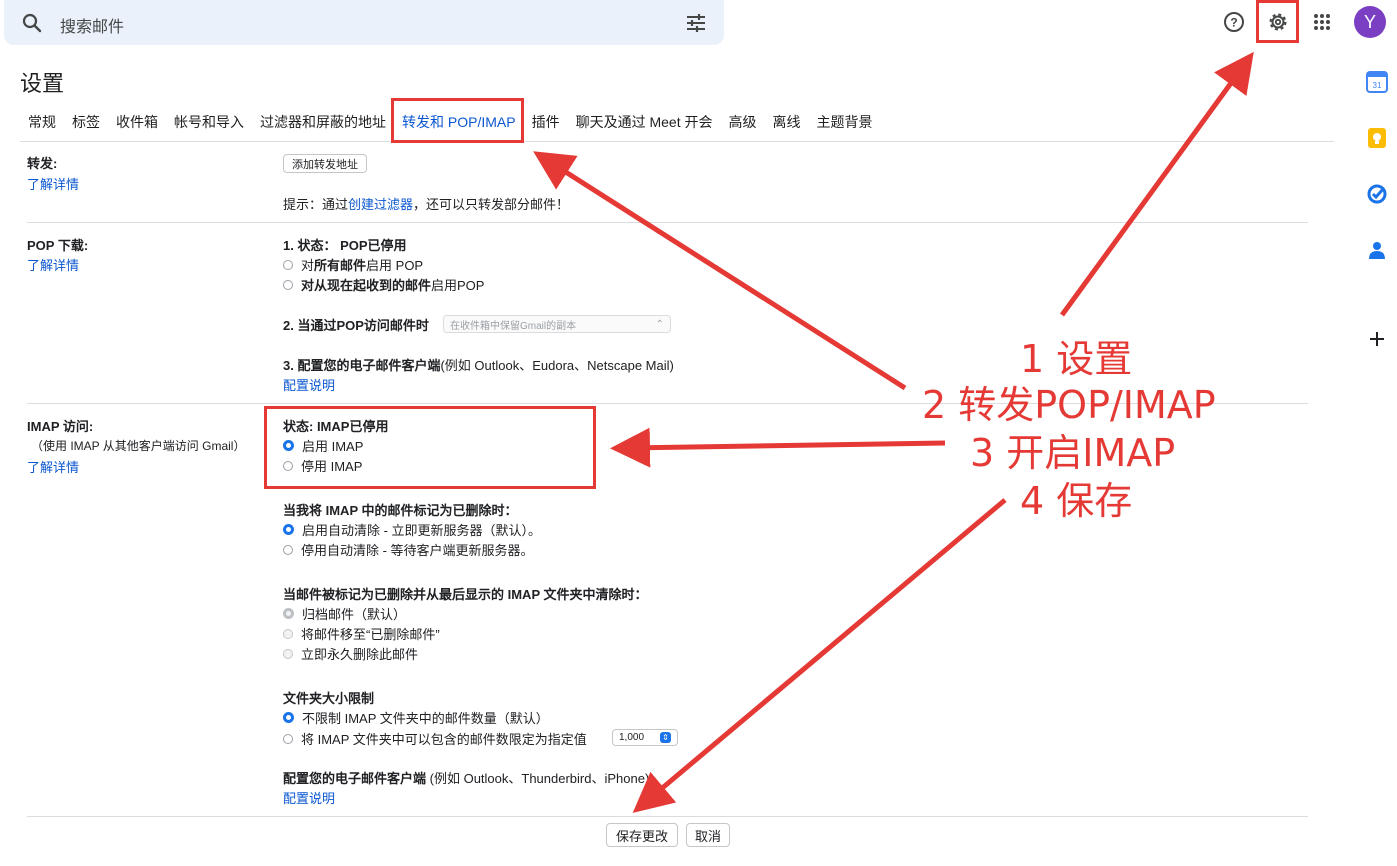 The width and height of the screenshot is (1397, 866). What do you see at coordinates (1069, 405) in the screenshot?
I see `annotation-step2: 2 转发POP/IMAP` at bounding box center [1069, 405].